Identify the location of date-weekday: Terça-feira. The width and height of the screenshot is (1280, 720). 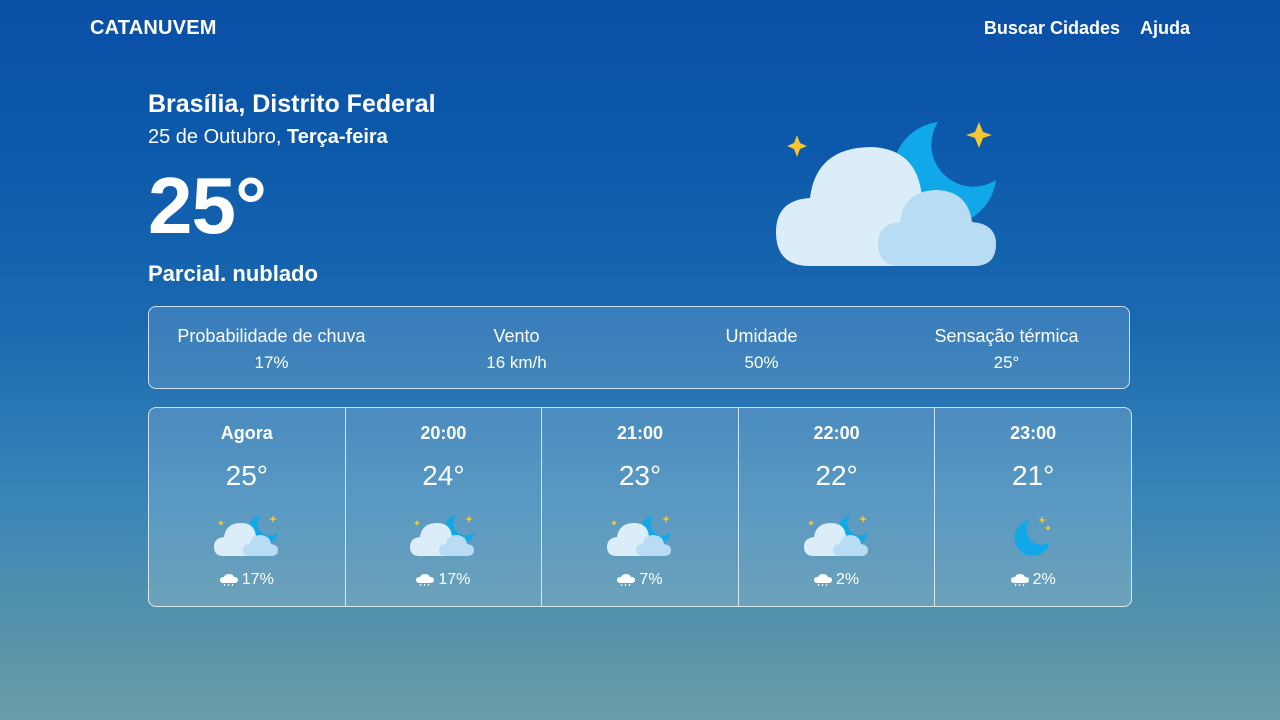
(337, 137).